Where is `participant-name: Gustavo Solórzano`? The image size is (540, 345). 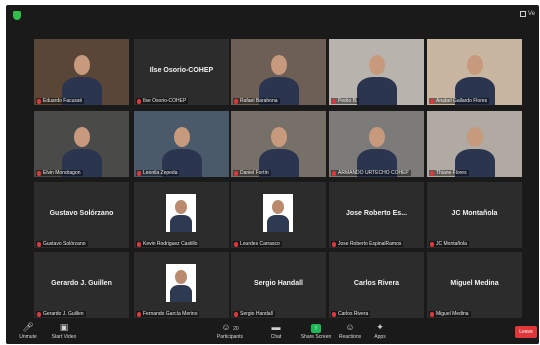
participant-name: Gustavo Solórzano is located at coordinates (64, 244).